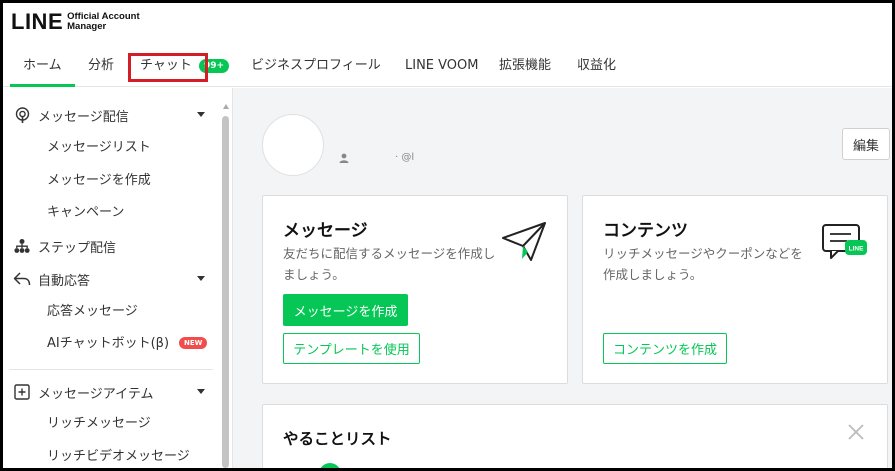  Describe the element at coordinates (330, 465) in the screenshot. I see `progress-indicator` at that location.